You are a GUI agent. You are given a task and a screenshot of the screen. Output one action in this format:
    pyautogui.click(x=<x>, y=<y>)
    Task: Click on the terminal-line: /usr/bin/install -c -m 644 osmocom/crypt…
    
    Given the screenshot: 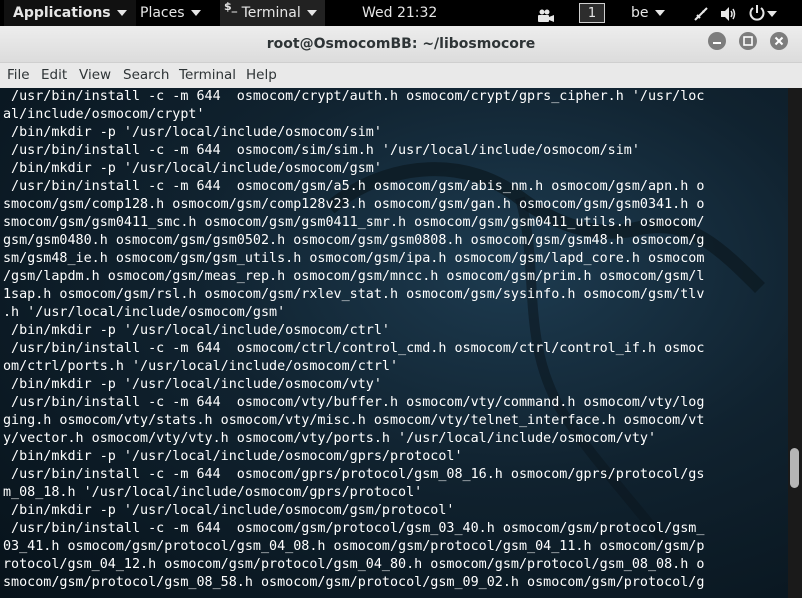 What is the action you would take?
    pyautogui.click(x=354, y=96)
    